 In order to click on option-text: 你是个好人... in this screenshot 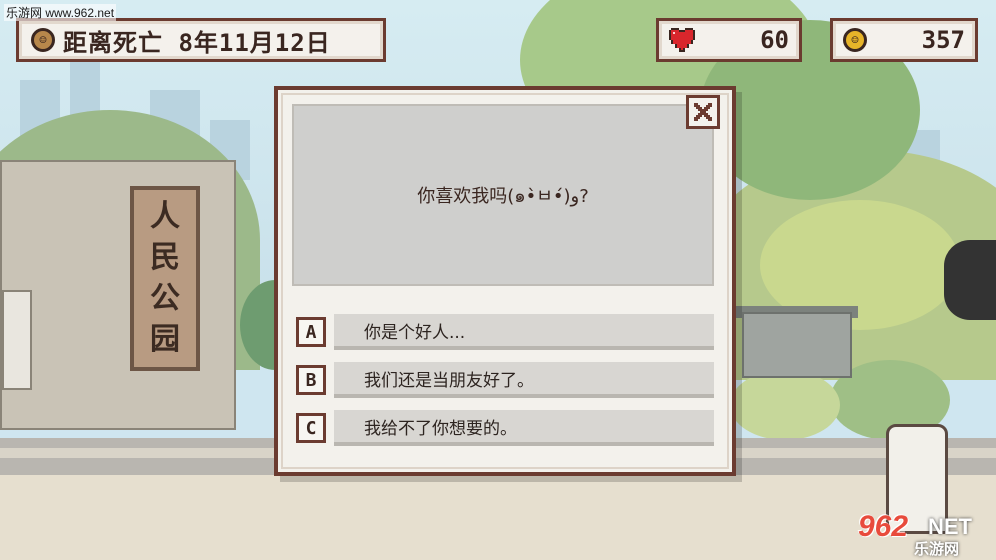, I will do `click(524, 332)`.